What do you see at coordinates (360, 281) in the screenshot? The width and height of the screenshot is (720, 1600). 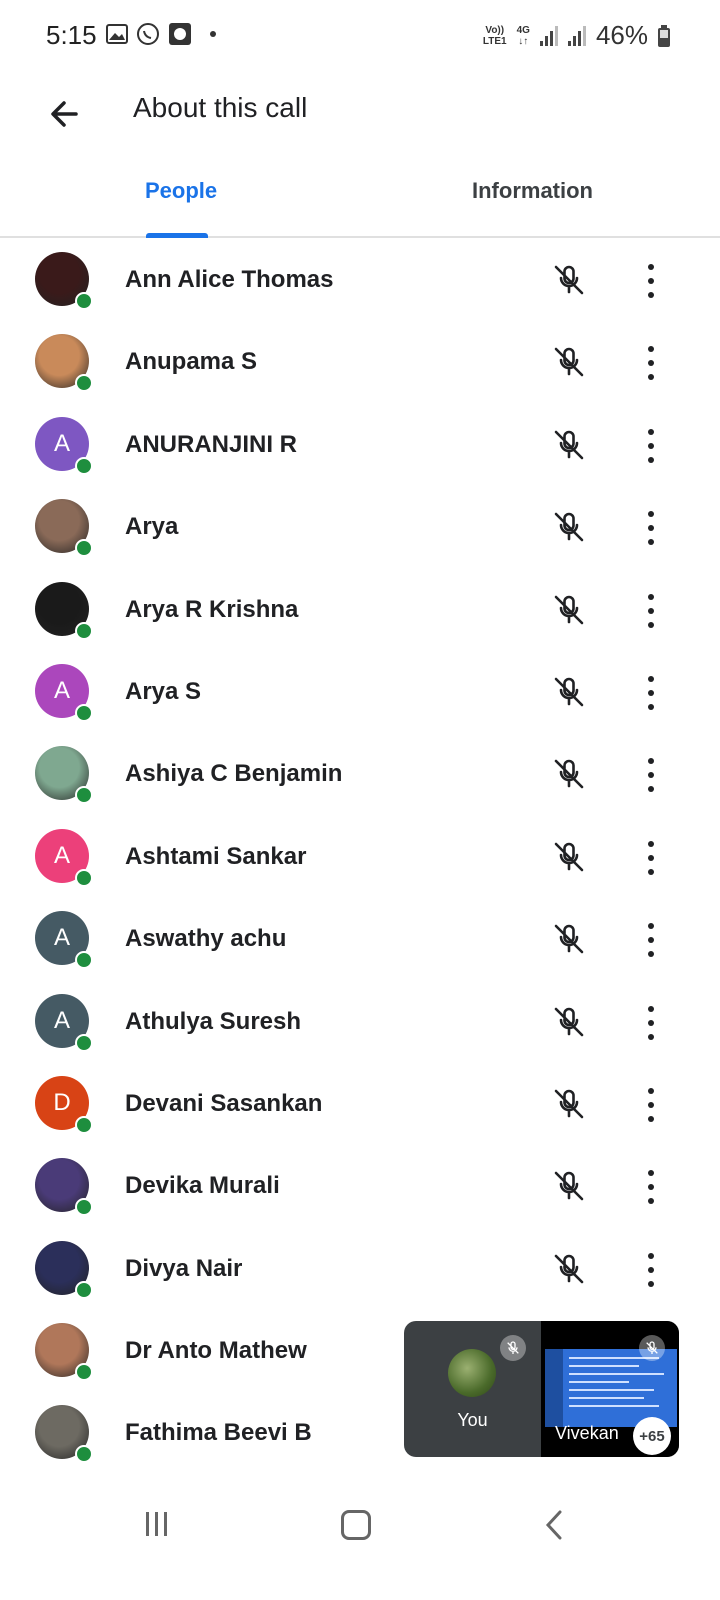 I see `participant-row: Ann Alice Thomas` at bounding box center [360, 281].